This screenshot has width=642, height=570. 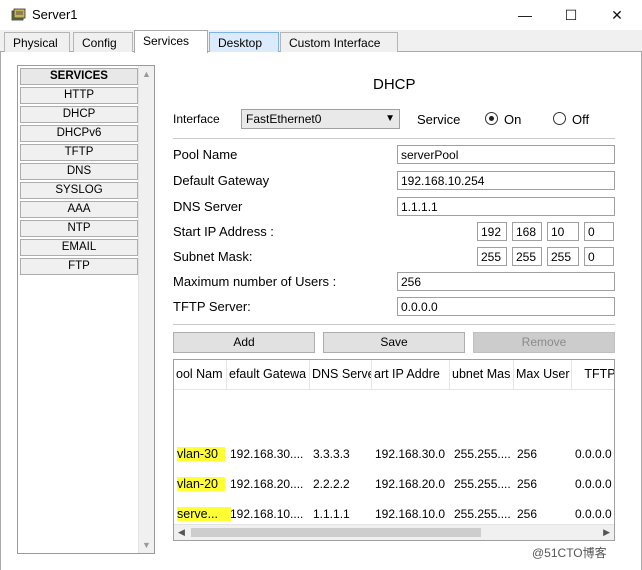 I want to click on scroll-right-icon: ▶, so click(x=606, y=532).